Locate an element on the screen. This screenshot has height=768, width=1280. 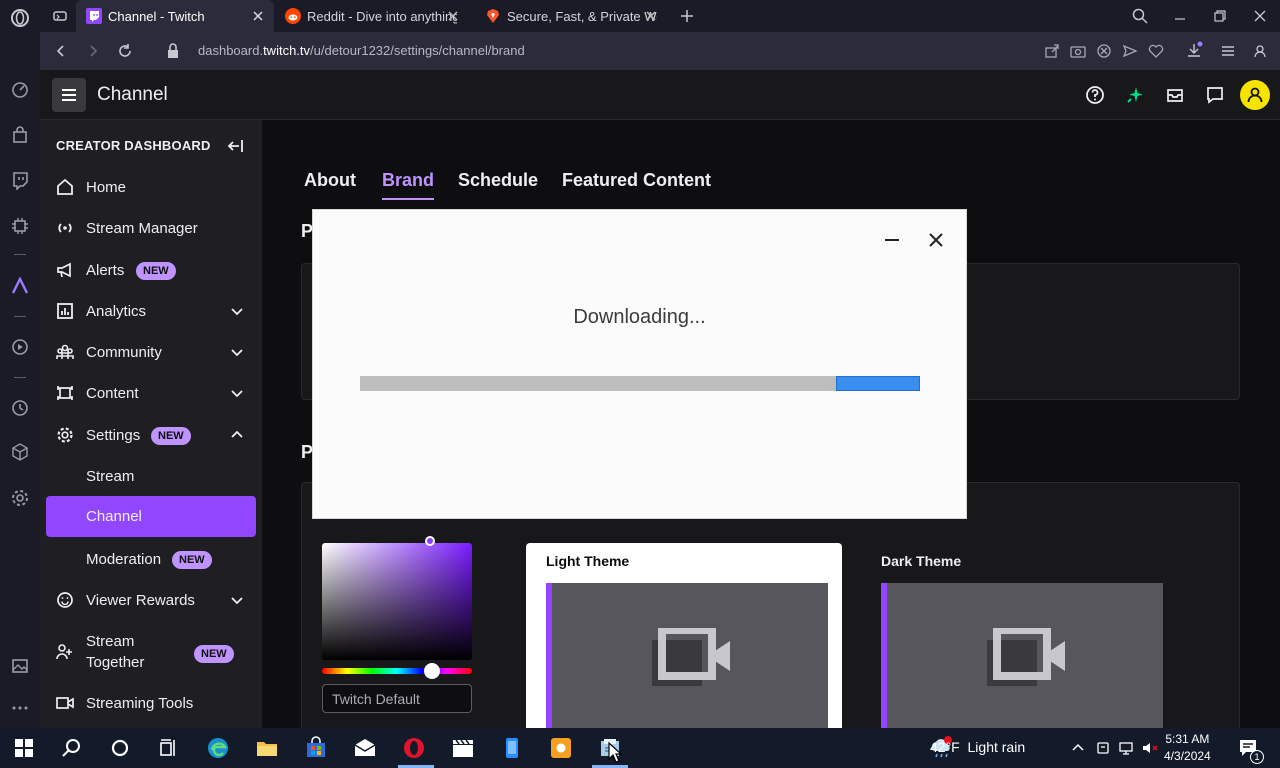
sidebar-item-home: Home is located at coordinates (151, 187).